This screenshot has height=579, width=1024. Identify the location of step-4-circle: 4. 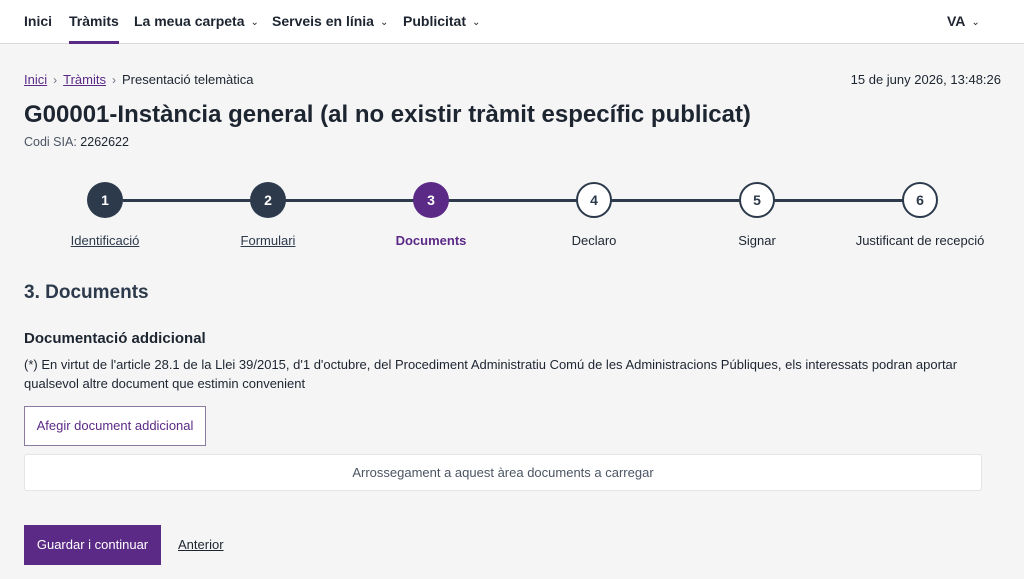
(594, 200).